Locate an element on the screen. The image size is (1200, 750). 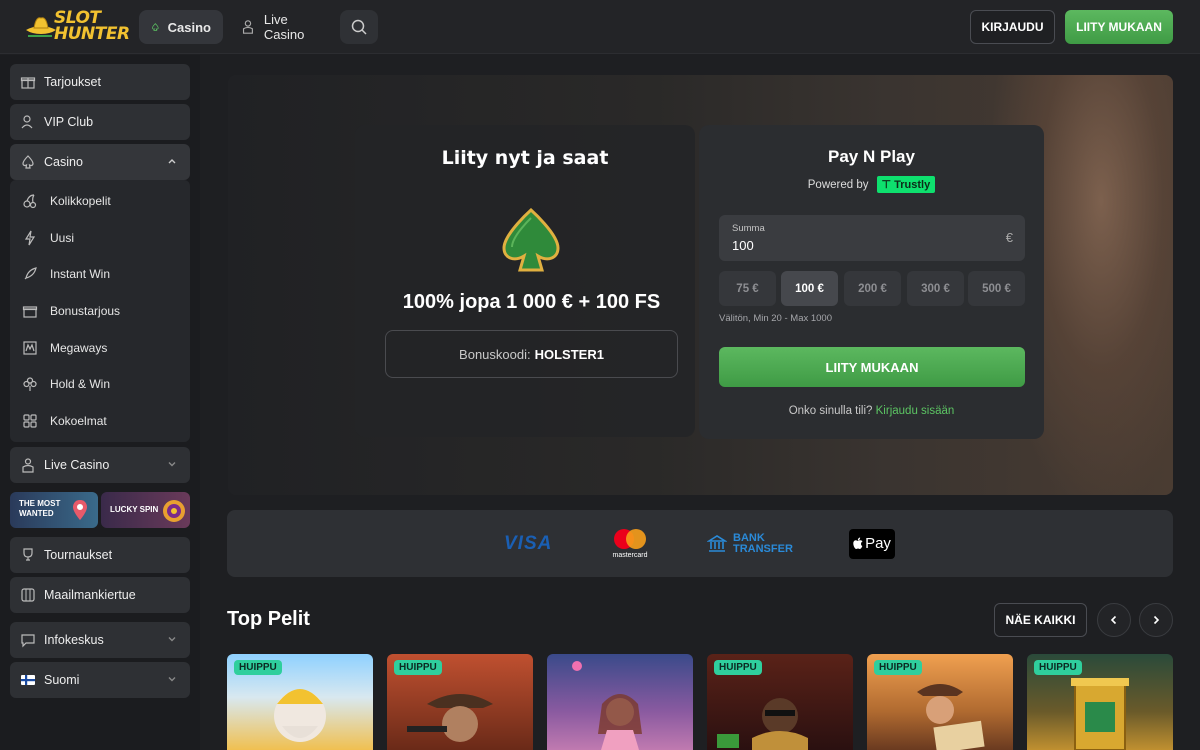
sidebar-item-label: Maailmankiertue is located at coordinates (90, 595).